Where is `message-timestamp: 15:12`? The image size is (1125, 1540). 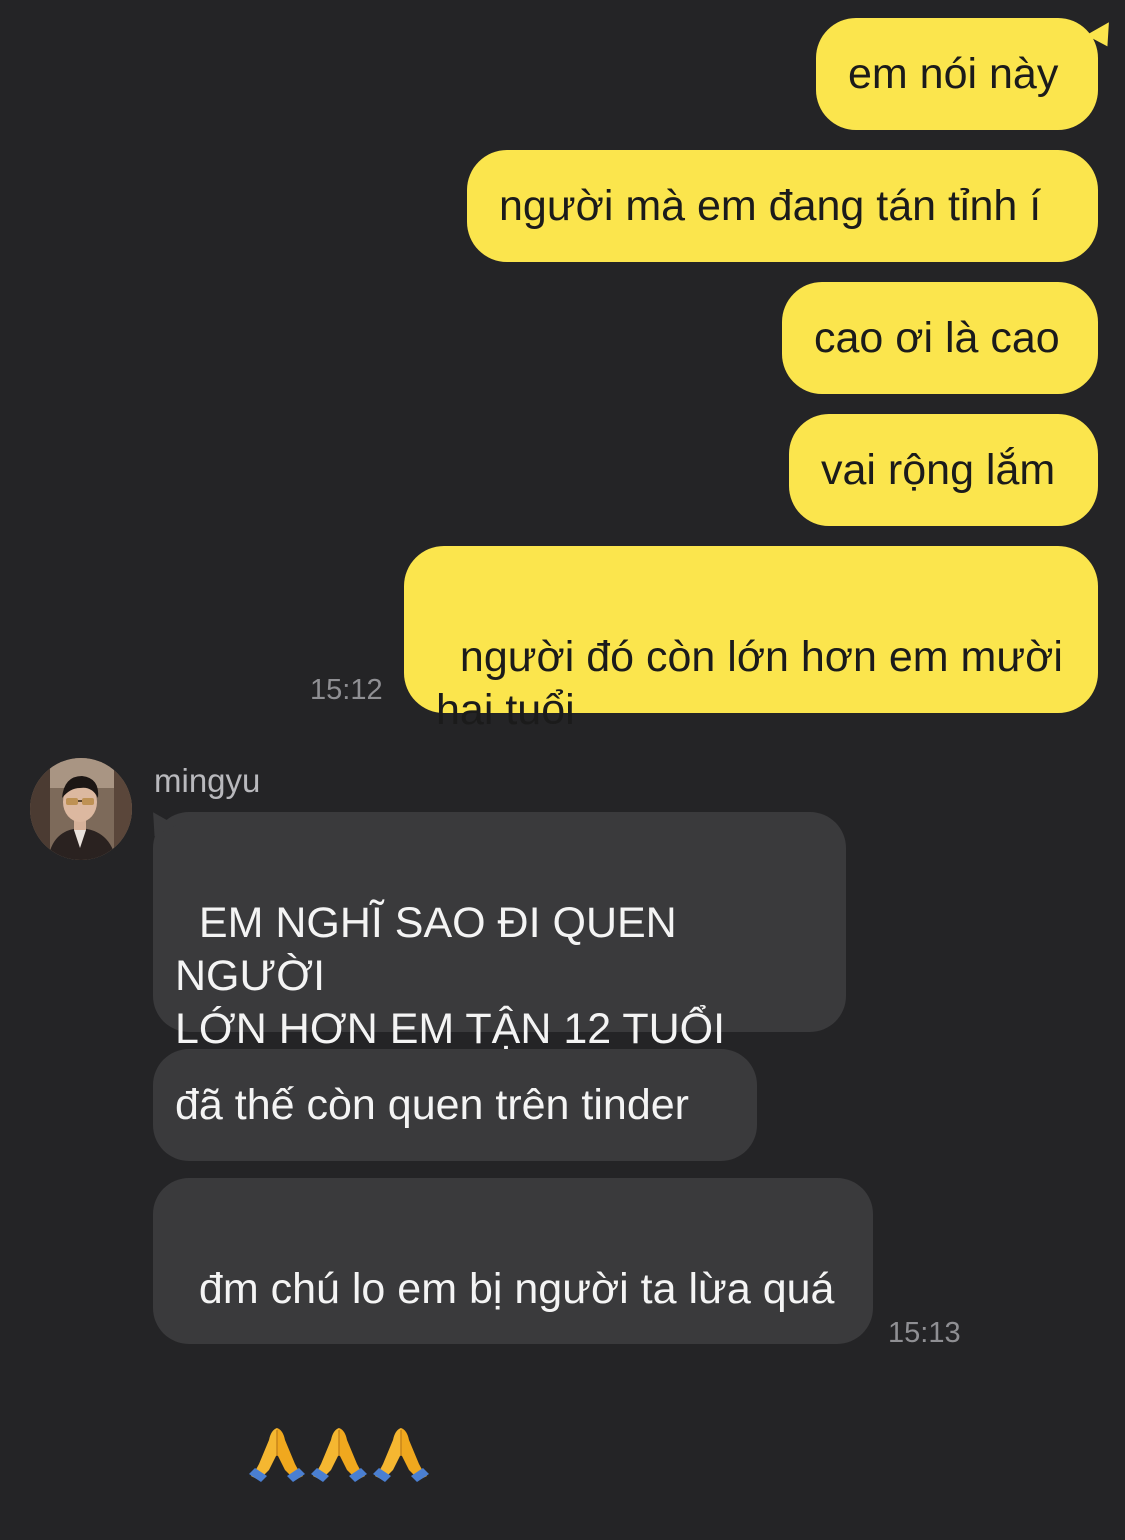
message-timestamp: 15:12 is located at coordinates (346, 690).